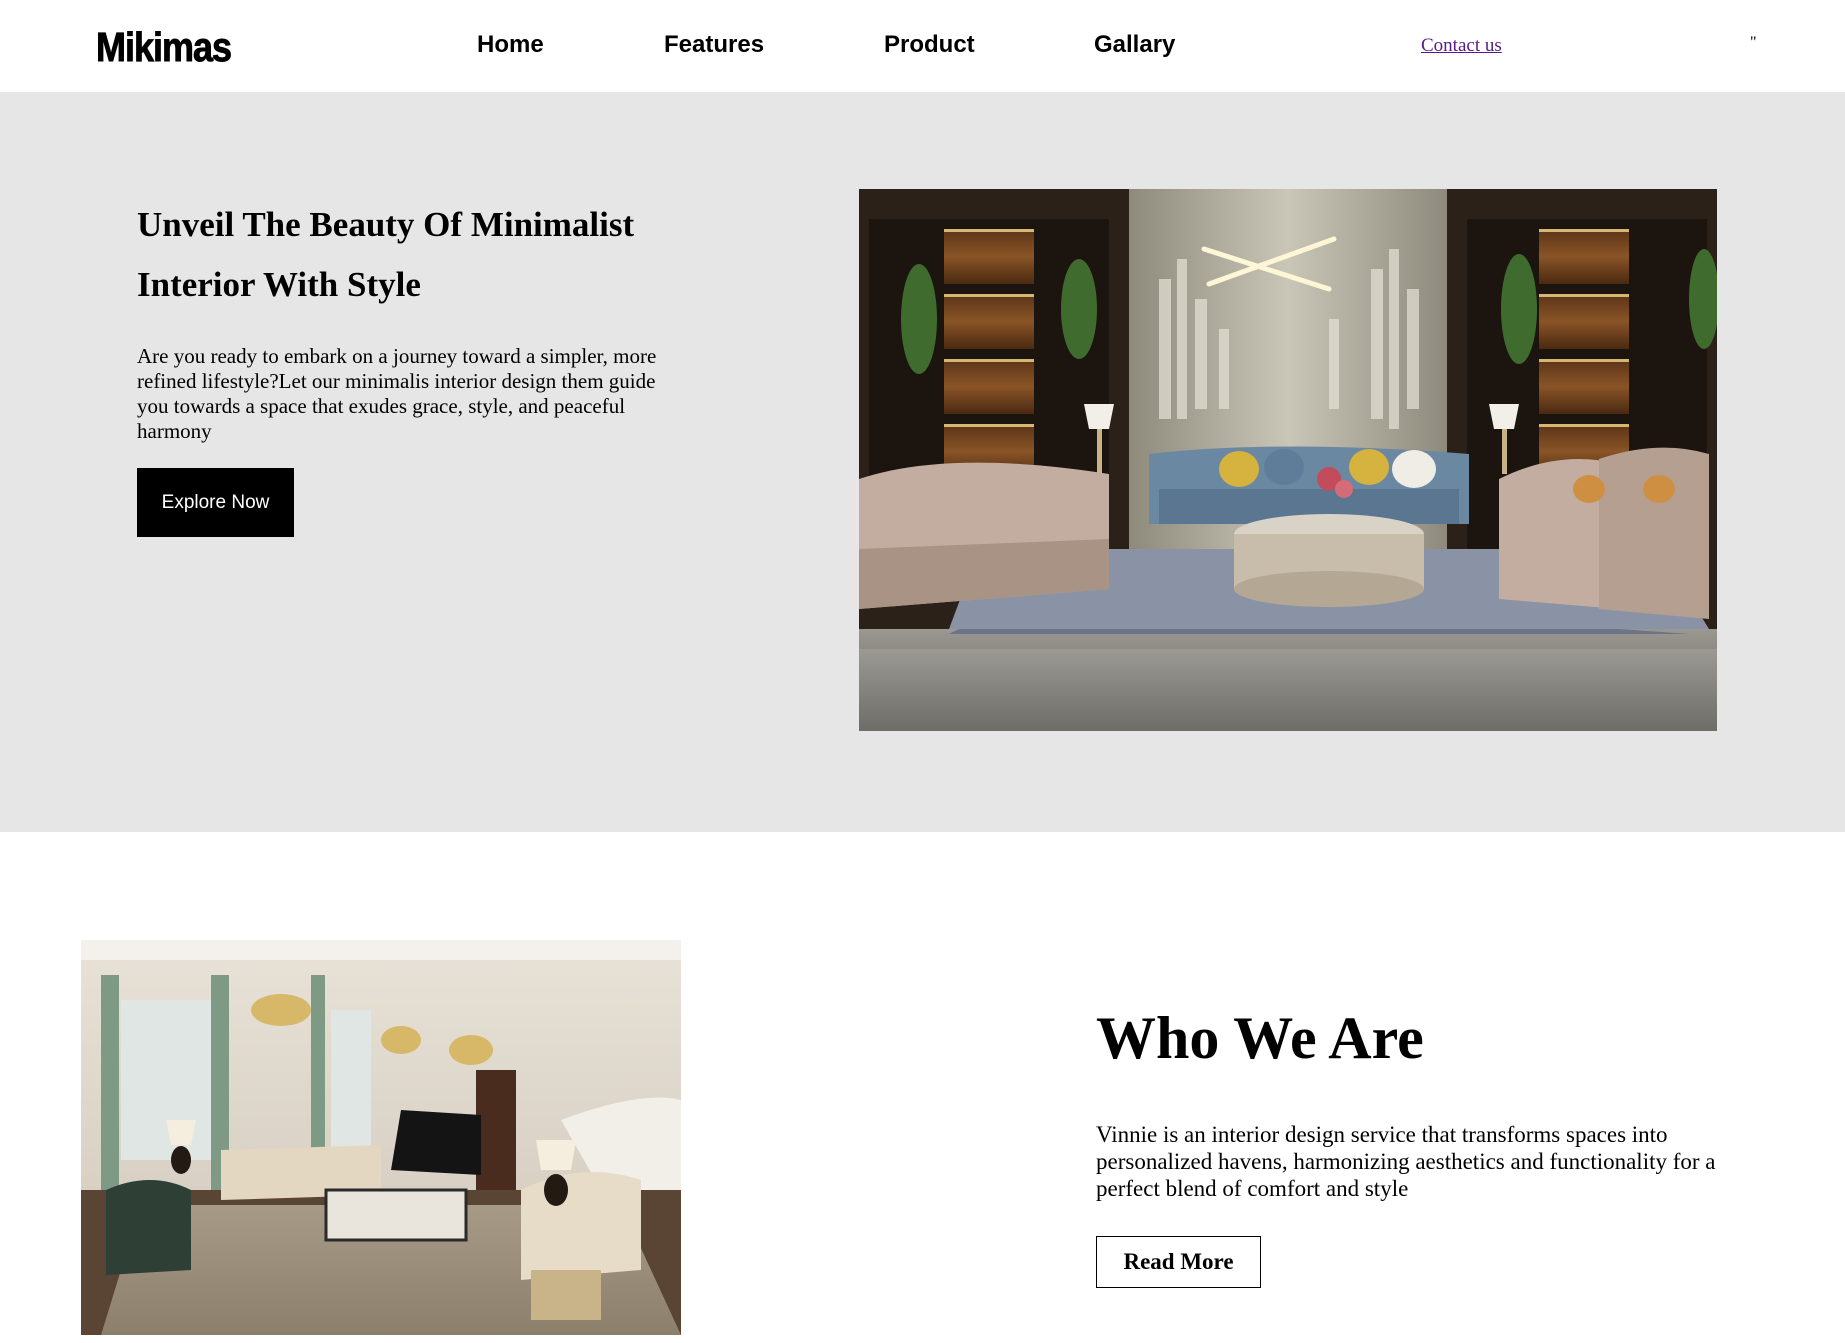 Image resolution: width=1845 pixels, height=1343 pixels. I want to click on about-title: Who We Are, so click(1260, 1038).